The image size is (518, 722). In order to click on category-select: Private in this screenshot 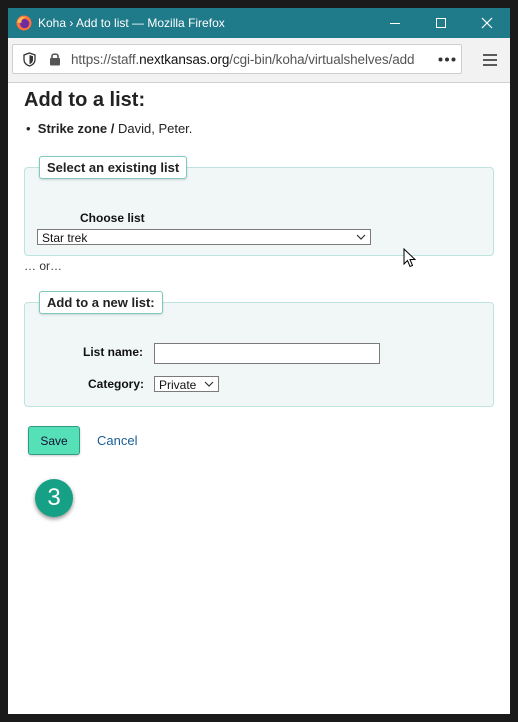, I will do `click(186, 384)`.